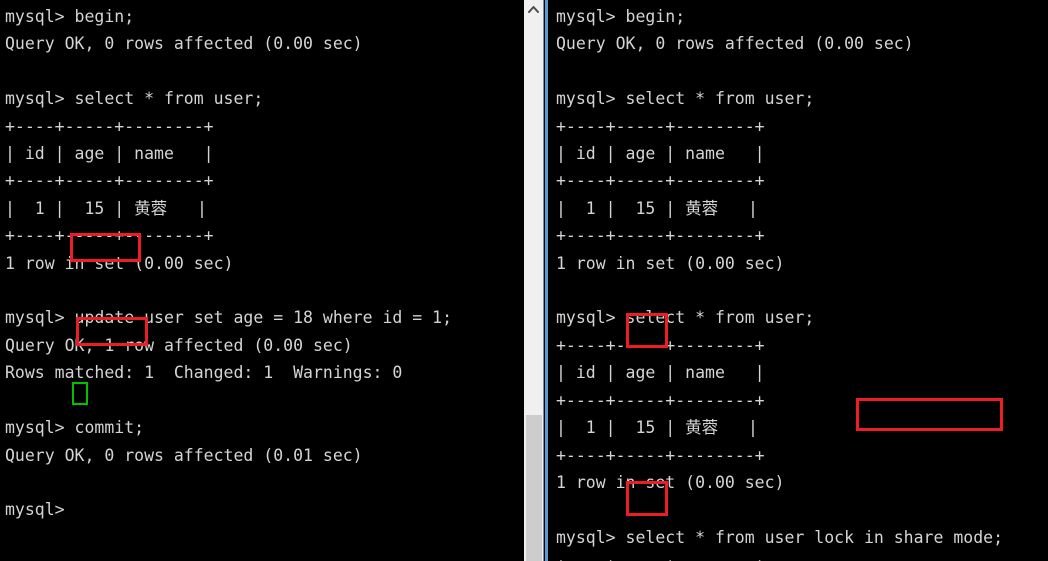  What do you see at coordinates (534, 488) in the screenshot?
I see `scrollbar-thumb` at bounding box center [534, 488].